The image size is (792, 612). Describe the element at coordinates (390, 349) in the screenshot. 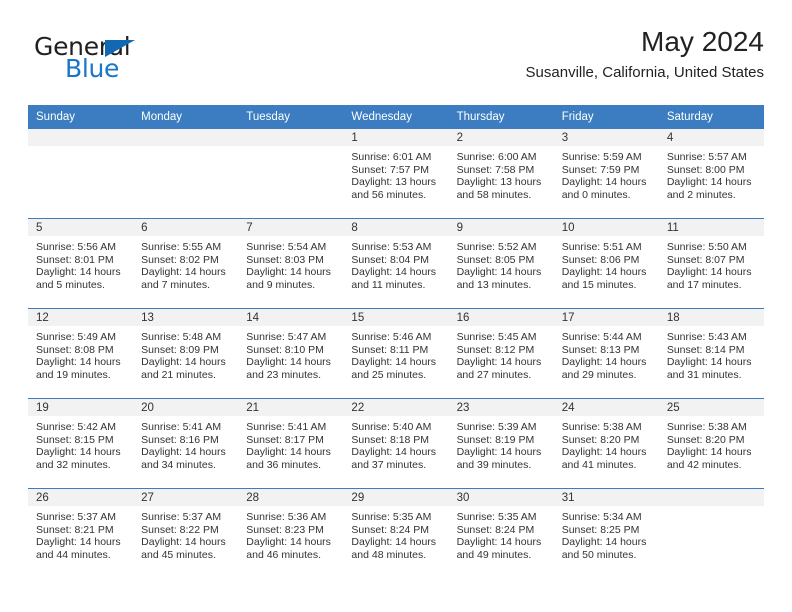

I see `sunset-text: Sunset: 8:11 PM` at that location.